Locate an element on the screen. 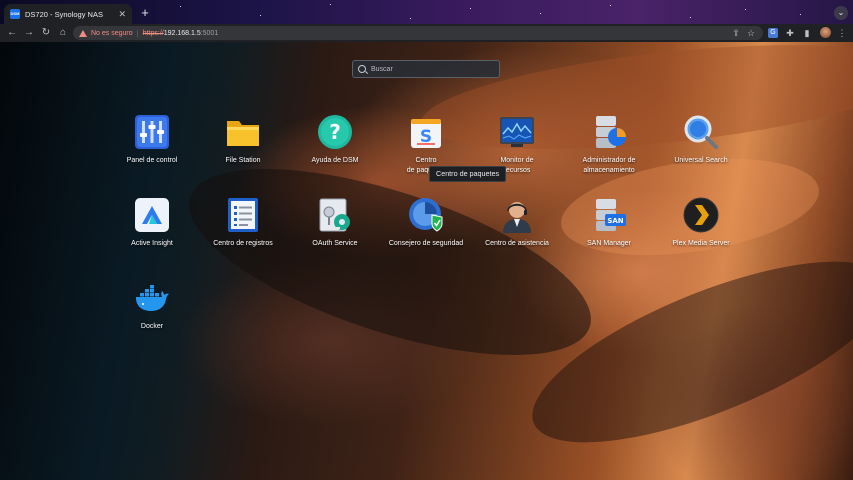  app-label-line1: Administrador de is located at coordinates (609, 160).